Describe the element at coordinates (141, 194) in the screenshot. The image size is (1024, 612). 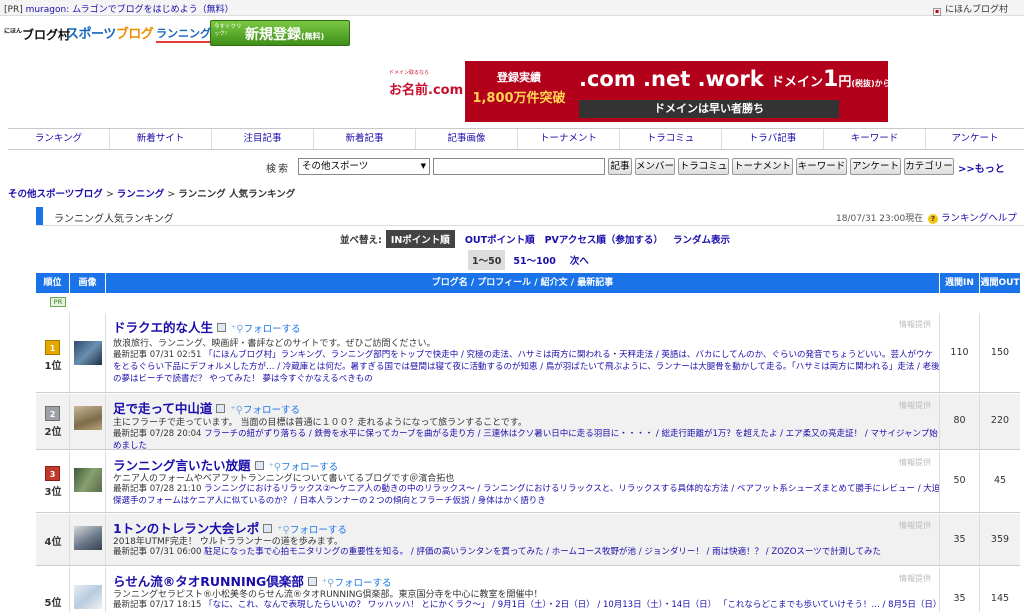
I see `breadcrumb-running: ランニング` at that location.